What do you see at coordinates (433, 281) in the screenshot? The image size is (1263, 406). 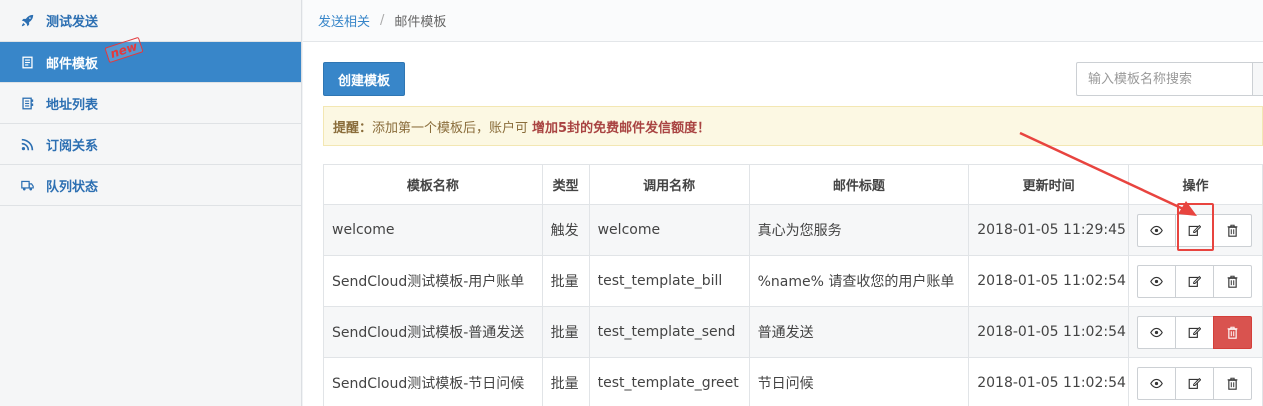 I see `cell-template-name: SendCloud测试模板-用户账单` at bounding box center [433, 281].